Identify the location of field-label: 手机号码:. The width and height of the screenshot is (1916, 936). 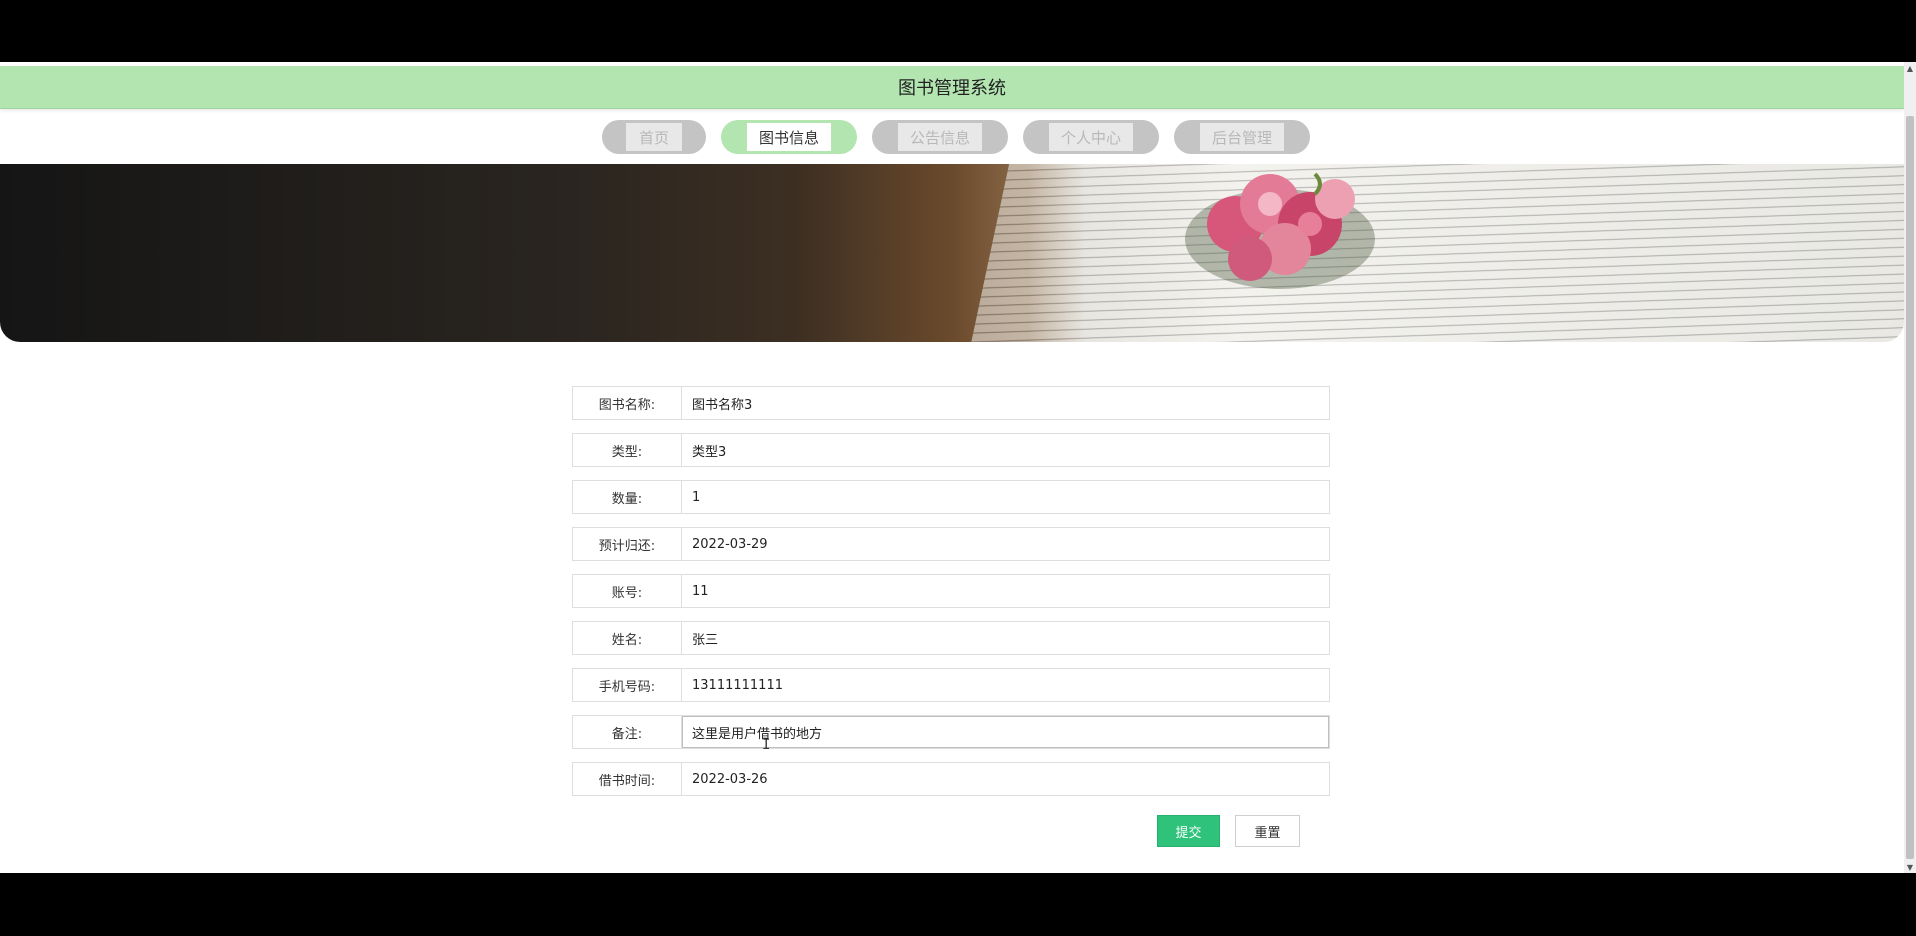
(627, 685).